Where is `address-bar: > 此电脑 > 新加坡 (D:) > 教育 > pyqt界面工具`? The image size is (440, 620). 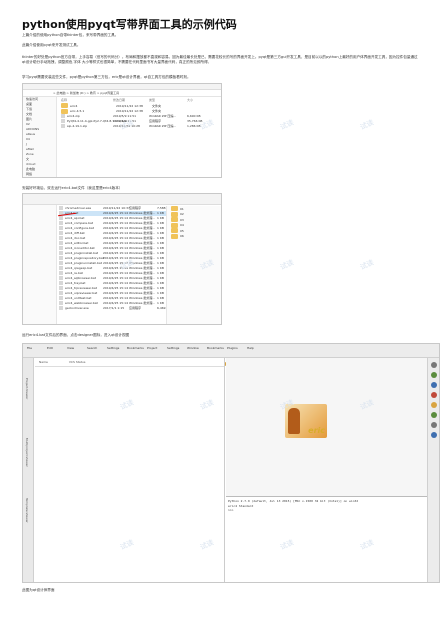 address-bar: > 此电脑 > 新加坡 (D:) > 教育 > pyqt界面工具 is located at coordinates (122, 93).